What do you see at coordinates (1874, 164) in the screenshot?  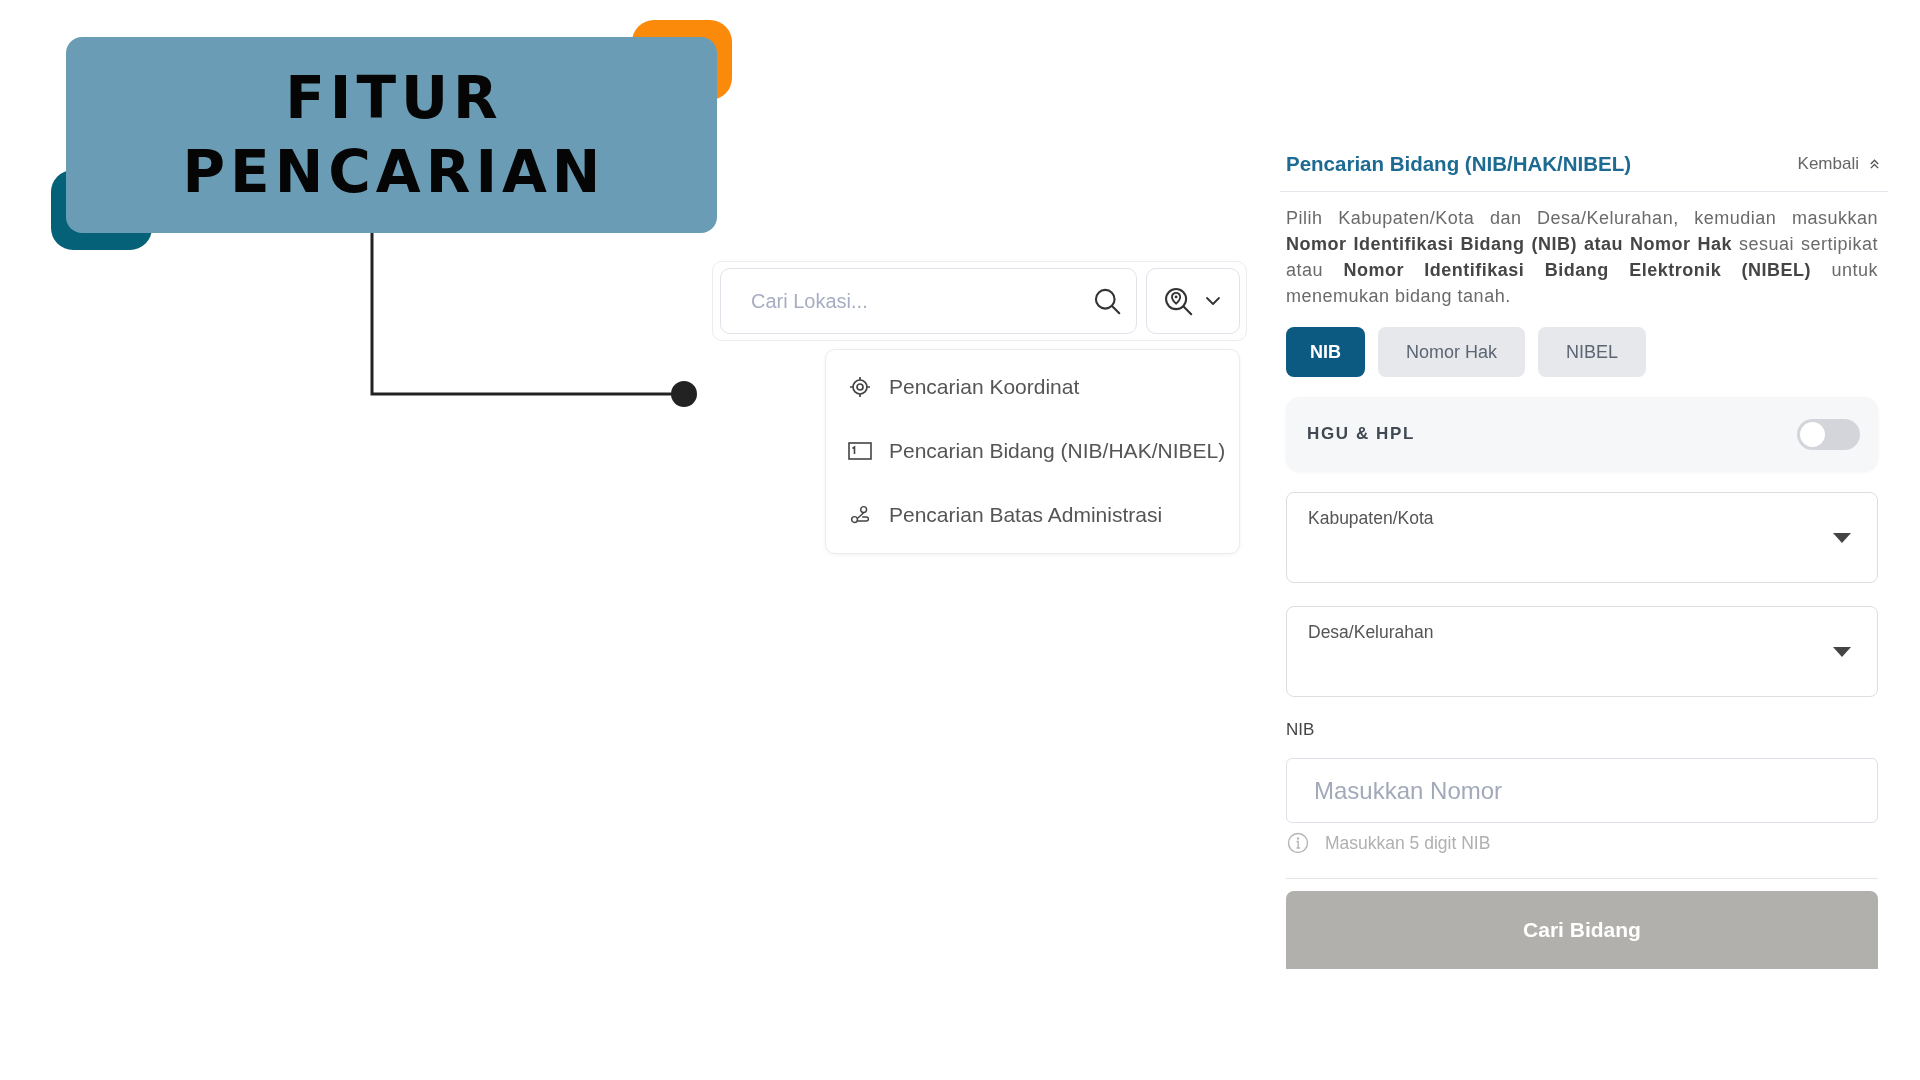 I see `double-chevron-up-icon` at bounding box center [1874, 164].